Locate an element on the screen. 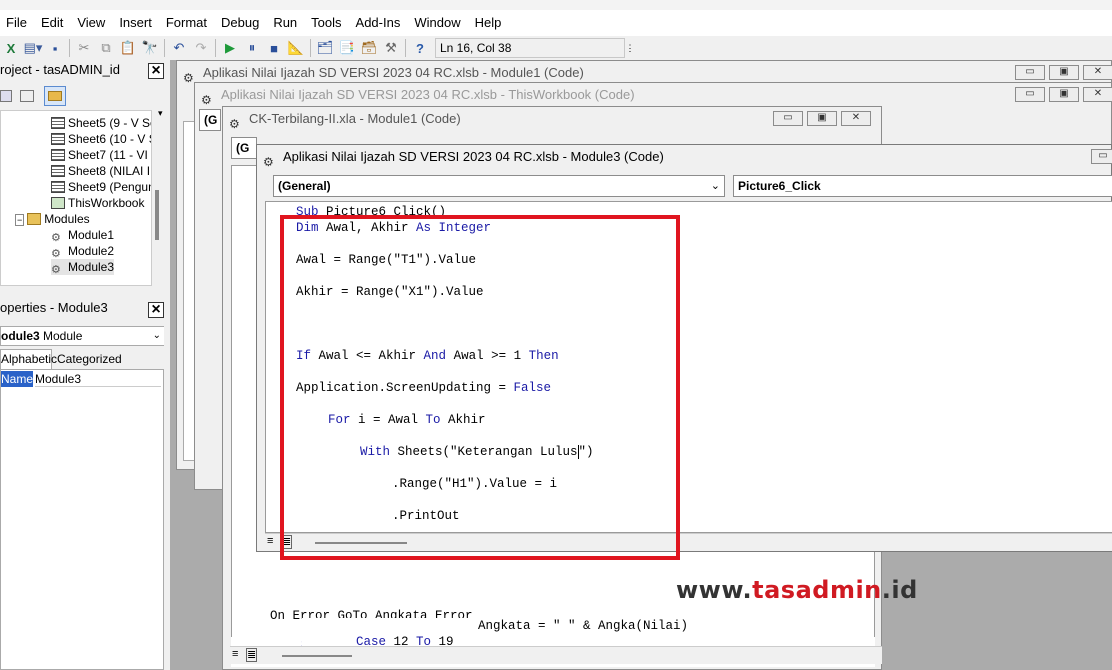 This screenshot has width=1112, height=670. workbook-icon is located at coordinates (58, 203).